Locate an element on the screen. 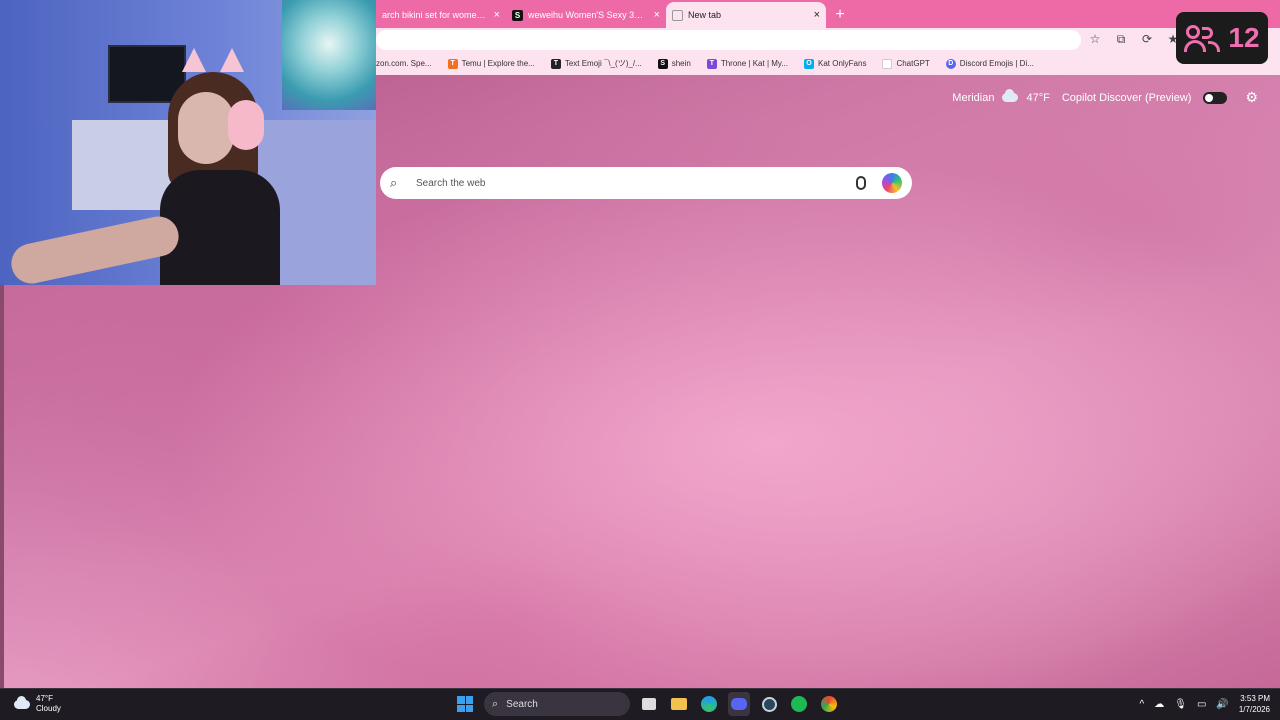  edge-button is located at coordinates (709, 704).